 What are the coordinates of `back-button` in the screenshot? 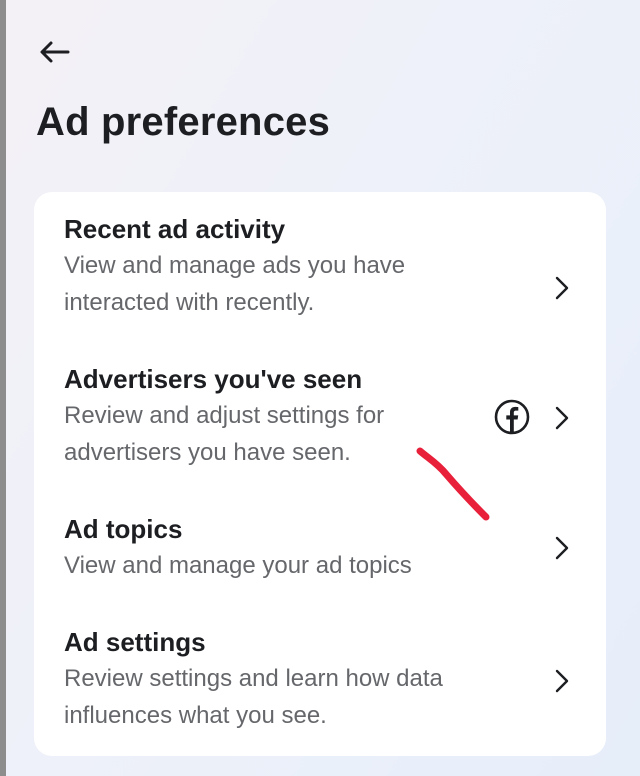 It's located at (54, 52).